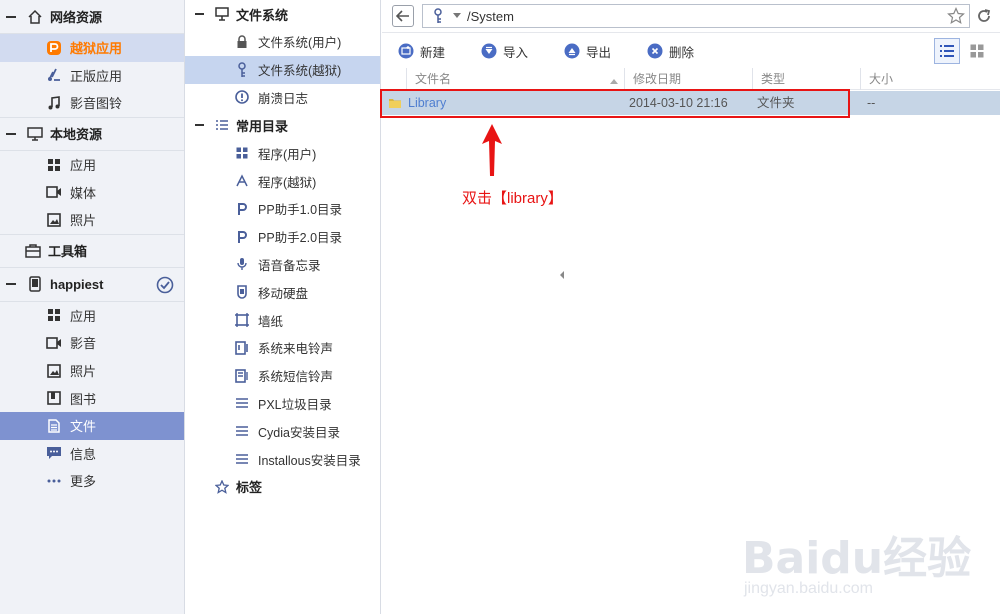  I want to click on tree-item-call-ringtones: 系统来电铃声, so click(282, 348).